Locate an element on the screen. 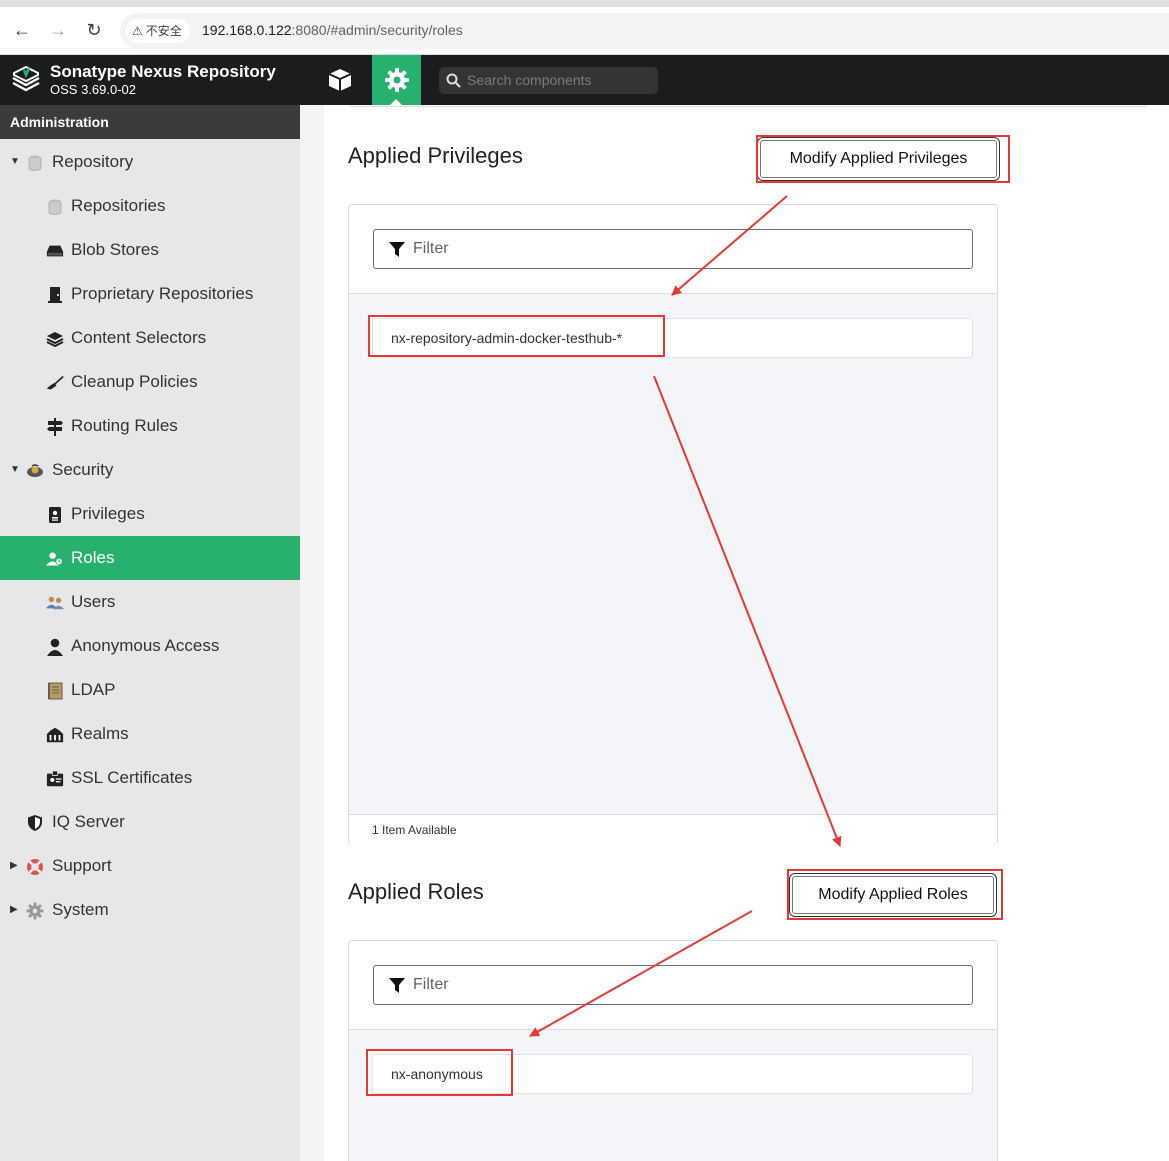 This screenshot has width=1169, height=1161. sidebar-item-label: Cleanup Policies is located at coordinates (134, 381).